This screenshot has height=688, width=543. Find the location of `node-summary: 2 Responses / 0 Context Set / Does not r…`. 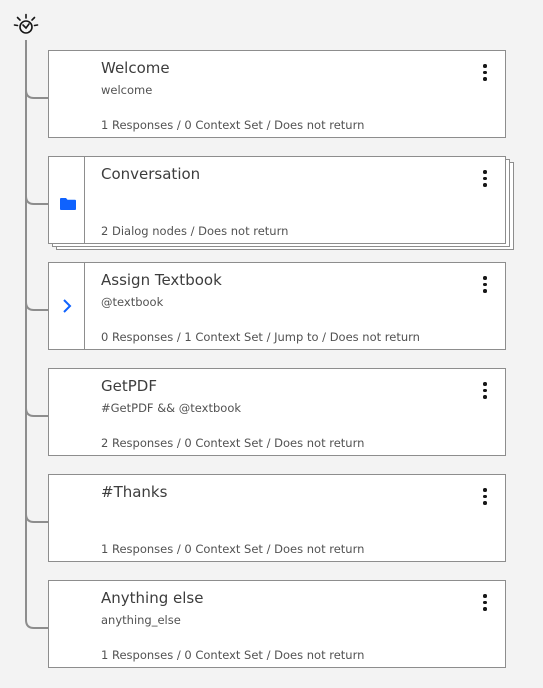

node-summary: 2 Responses / 0 Context Set / Does not r… is located at coordinates (233, 443).